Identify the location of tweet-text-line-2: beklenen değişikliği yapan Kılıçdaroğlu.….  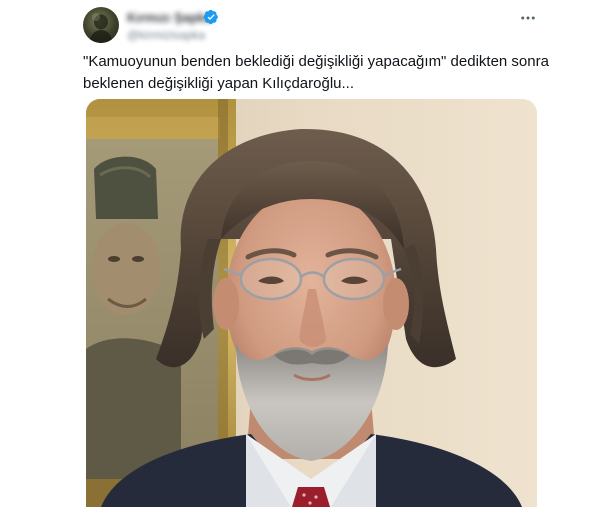
(219, 83).